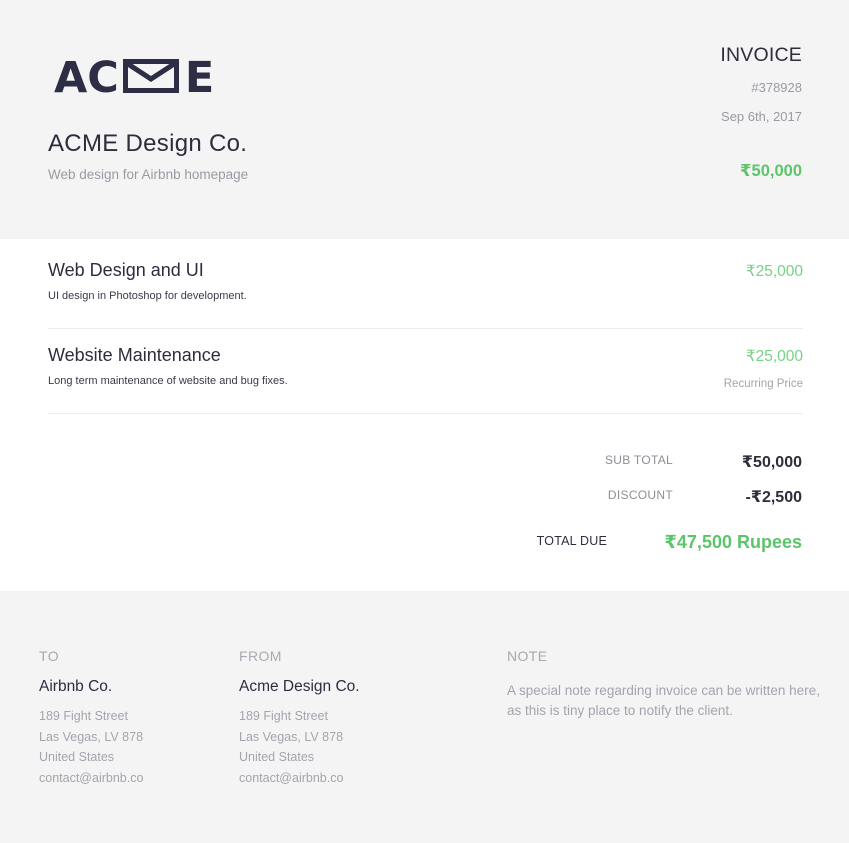 This screenshot has height=843, width=849. I want to click on from-label: FROM, so click(260, 656).